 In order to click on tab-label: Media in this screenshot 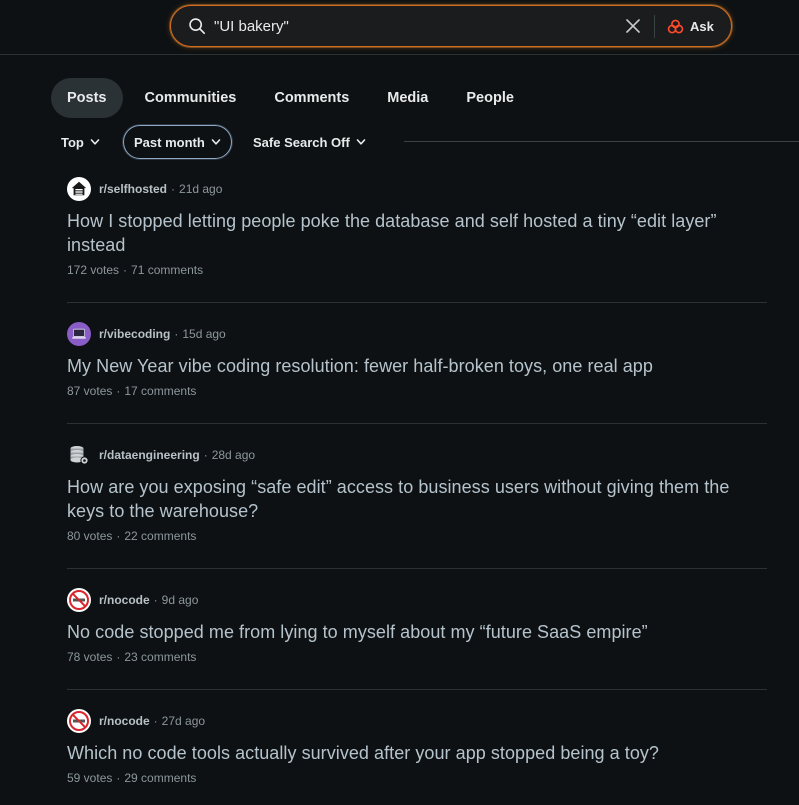, I will do `click(408, 98)`.